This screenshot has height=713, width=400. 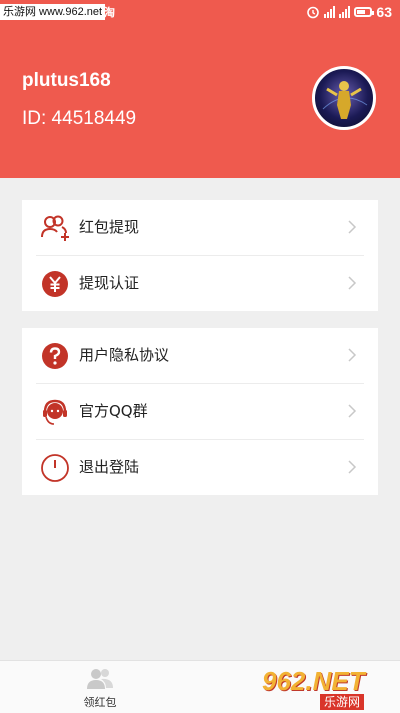 I want to click on users-icon, so click(x=100, y=679).